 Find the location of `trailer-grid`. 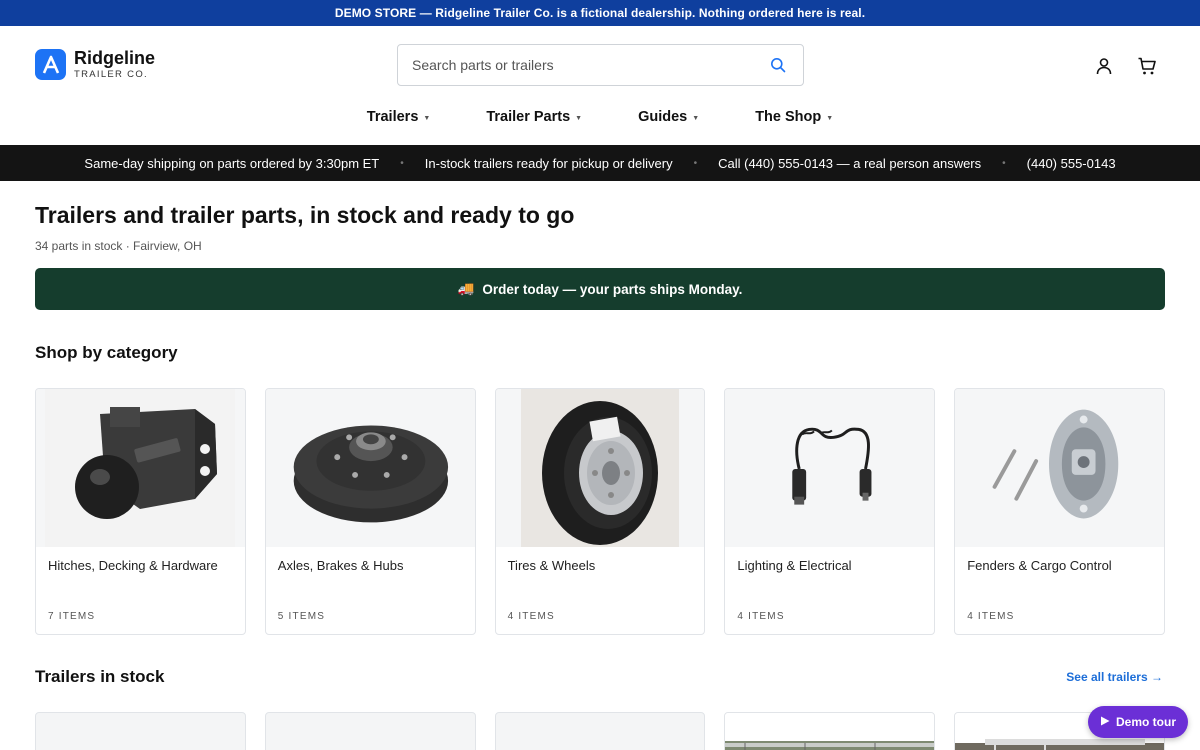

trailer-grid is located at coordinates (600, 731).